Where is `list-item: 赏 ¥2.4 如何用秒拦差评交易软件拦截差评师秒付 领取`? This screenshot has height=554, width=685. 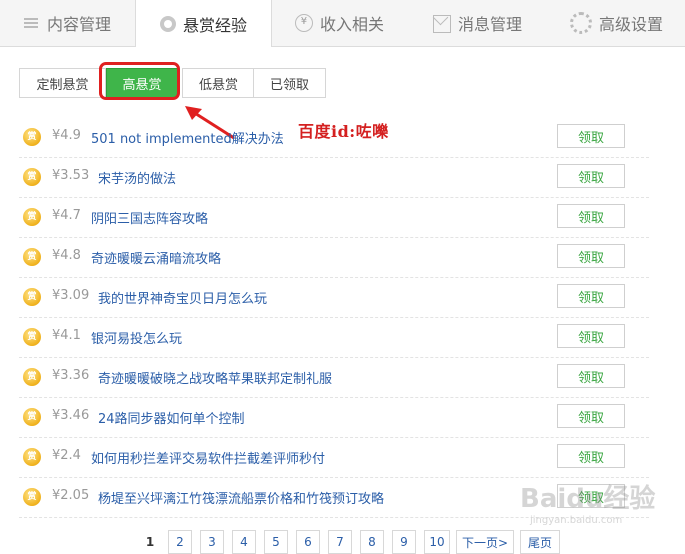
list-item: 赏 ¥2.4 如何用秒拦差评交易软件拦截差评师秒付 领取 is located at coordinates (334, 457).